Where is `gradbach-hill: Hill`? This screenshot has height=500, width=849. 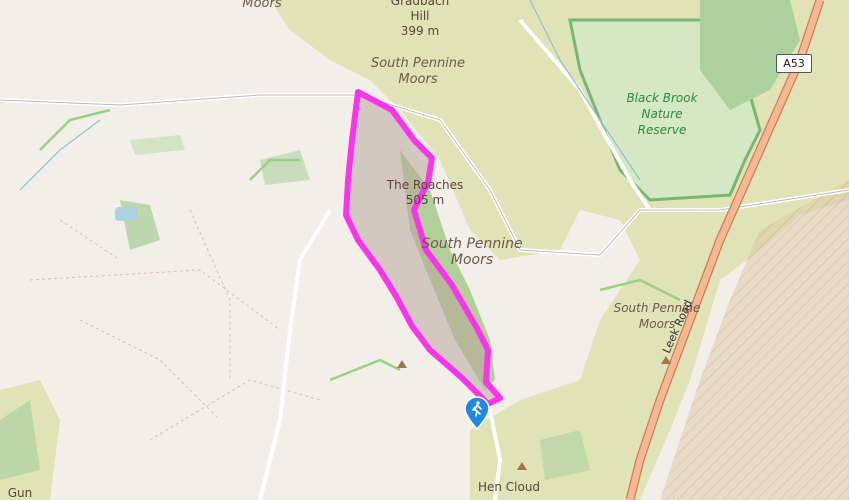 gradbach-hill: Hill is located at coordinates (420, 16).